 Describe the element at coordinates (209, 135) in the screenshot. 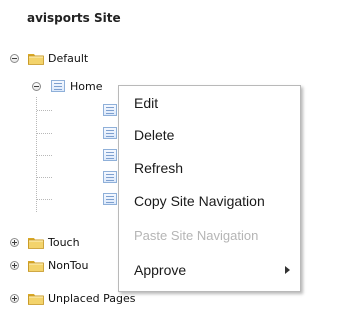

I see `menu-item-delete: Delete` at that location.